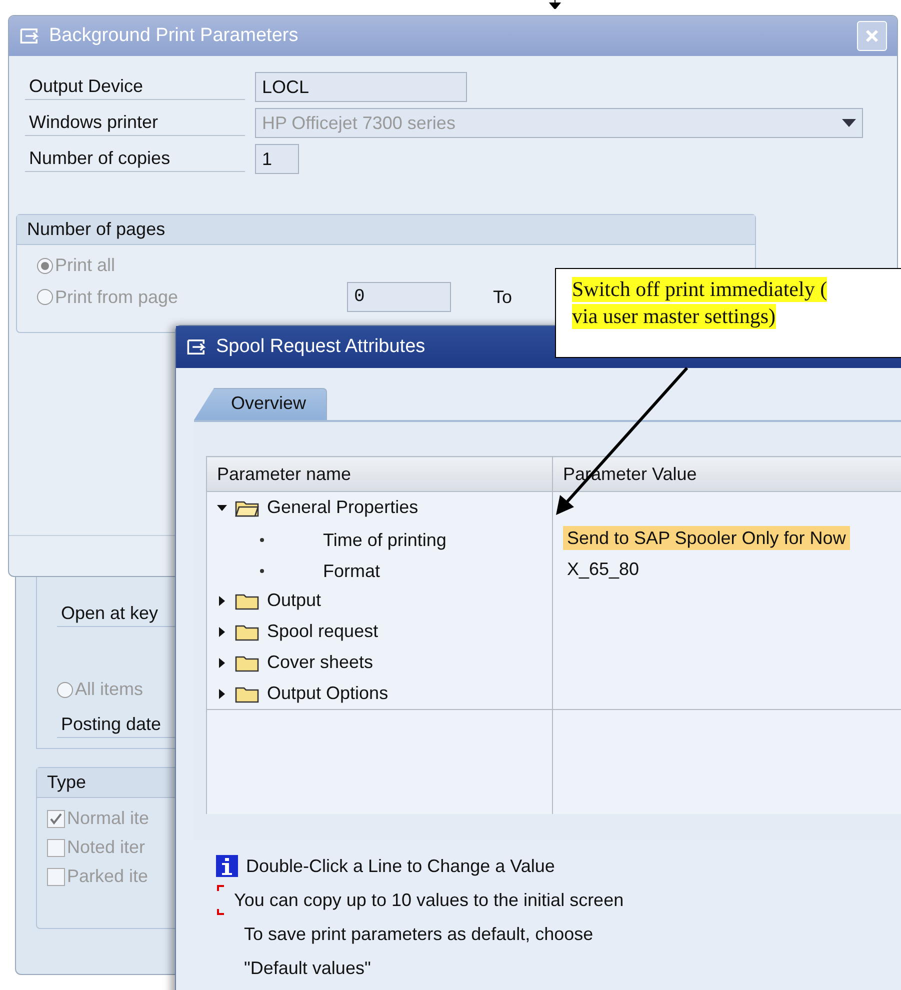 The image size is (901, 990). What do you see at coordinates (351, 571) in the screenshot?
I see `parameter-name: Format` at bounding box center [351, 571].